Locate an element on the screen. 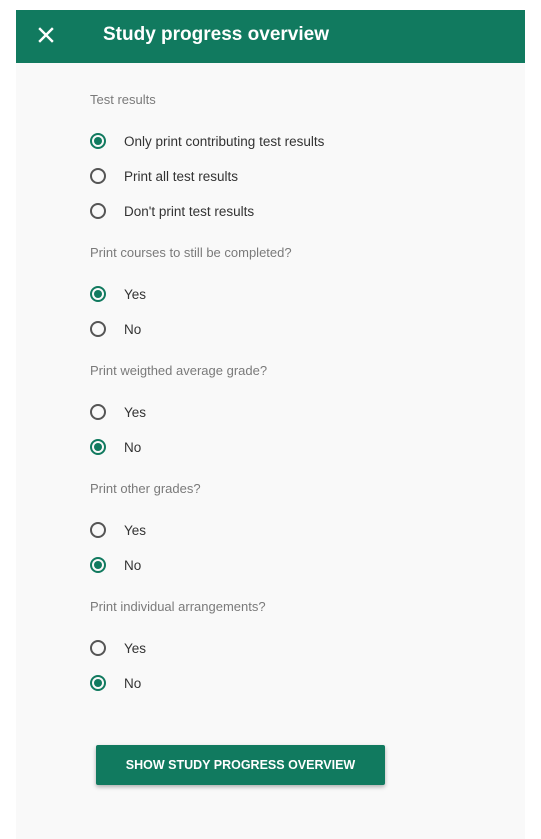 The height and width of the screenshot is (839, 541). option-dont-print: Don't print test results is located at coordinates (300, 211).